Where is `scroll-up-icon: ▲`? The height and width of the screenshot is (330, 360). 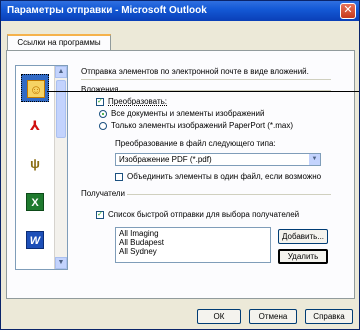
scroll-up-icon: ▲ is located at coordinates (61, 72).